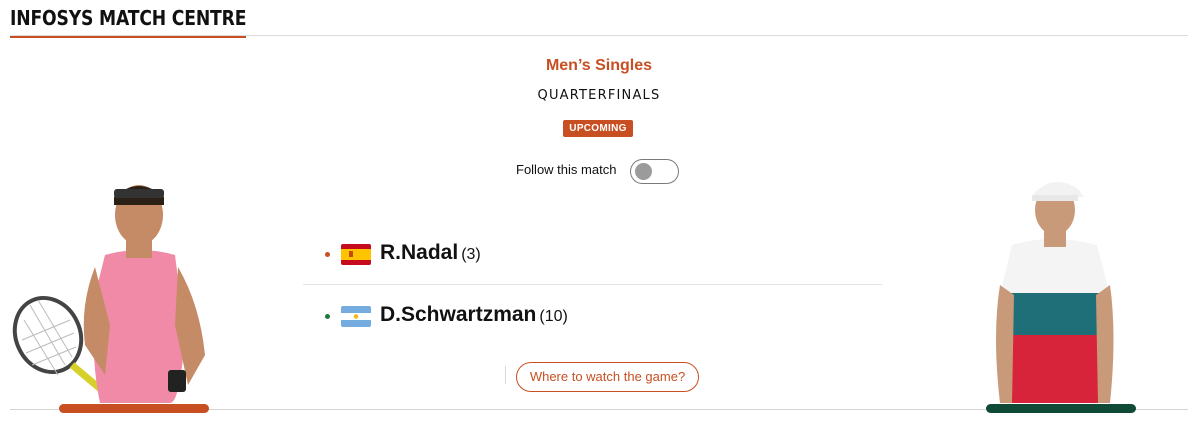 This screenshot has width=1198, height=426. I want to click on status-badge: UPCOMING, so click(598, 128).